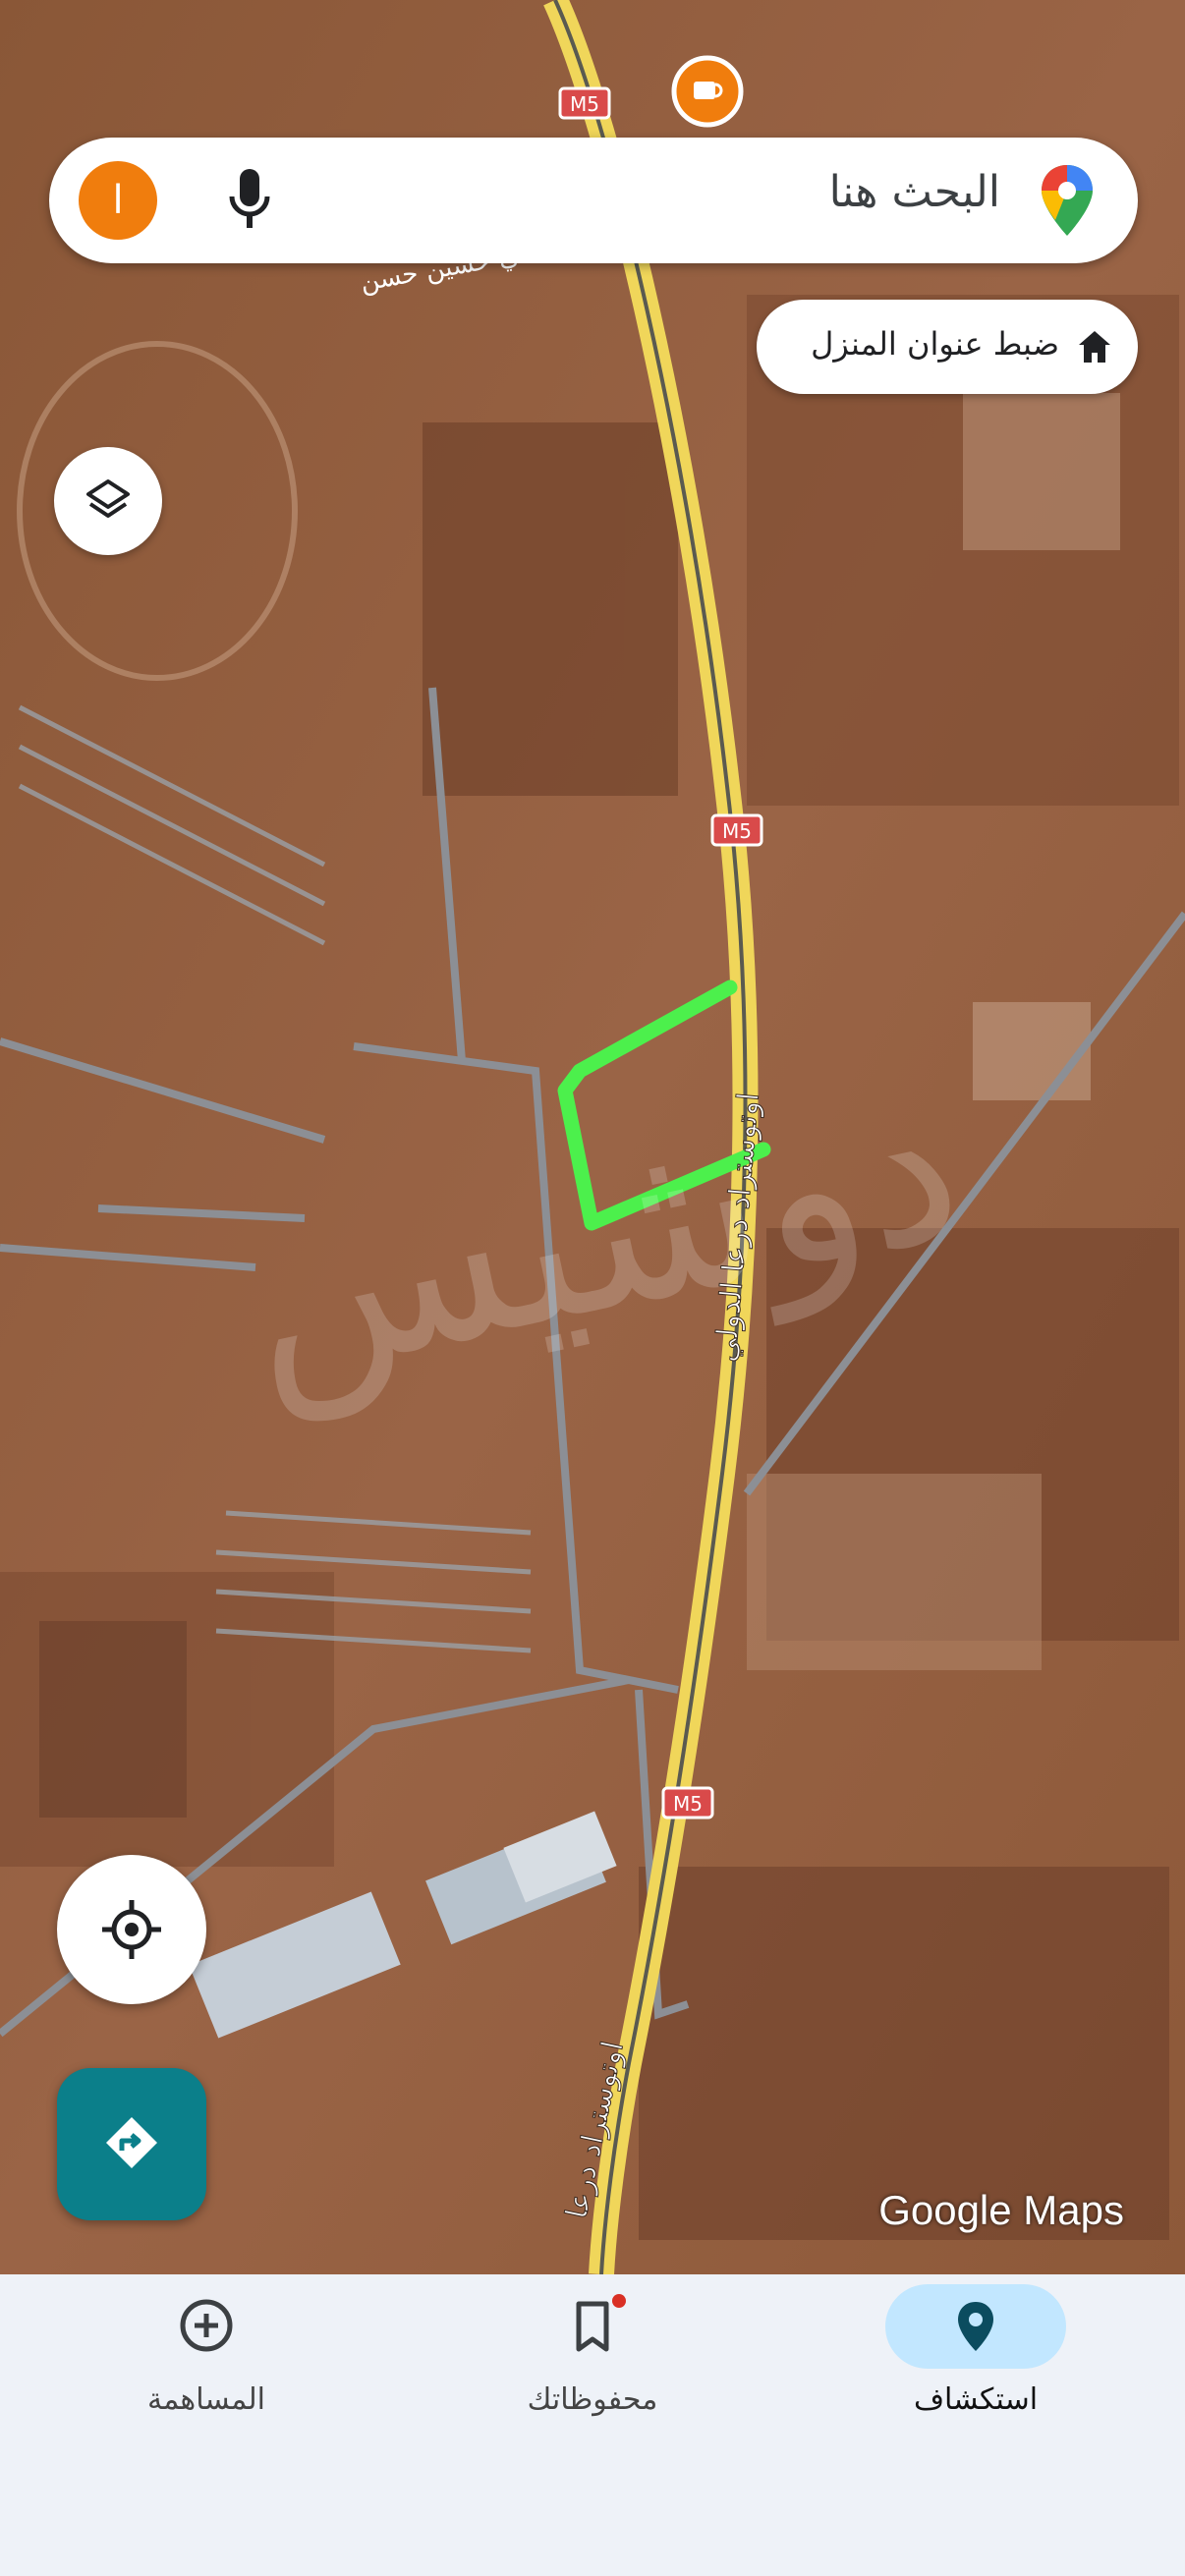 The width and height of the screenshot is (1185, 2576). Describe the element at coordinates (914, 192) in the screenshot. I see `search-input: البحث هنا` at that location.